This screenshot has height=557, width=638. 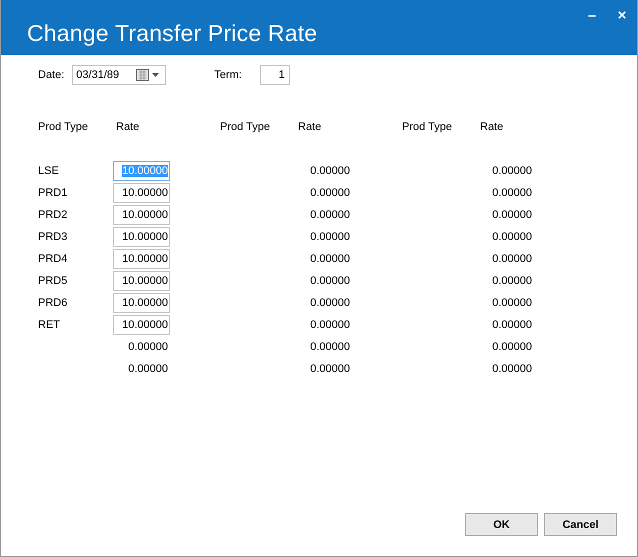 I want to click on ok-button: OK, so click(x=501, y=524).